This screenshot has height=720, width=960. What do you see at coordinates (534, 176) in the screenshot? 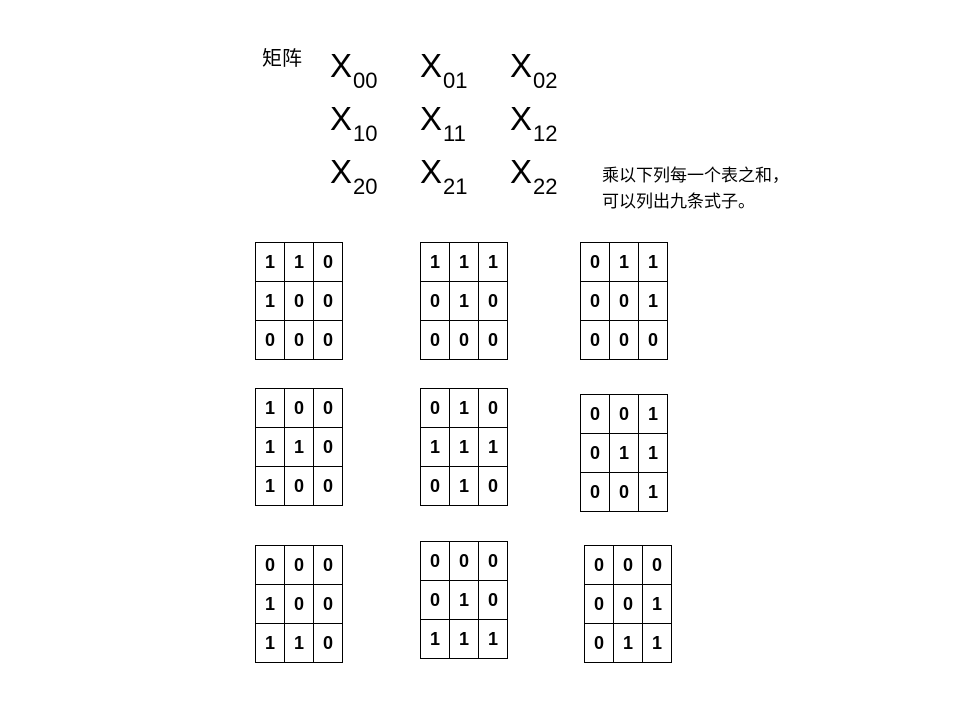
I see `variable-x22: X22` at bounding box center [534, 176].